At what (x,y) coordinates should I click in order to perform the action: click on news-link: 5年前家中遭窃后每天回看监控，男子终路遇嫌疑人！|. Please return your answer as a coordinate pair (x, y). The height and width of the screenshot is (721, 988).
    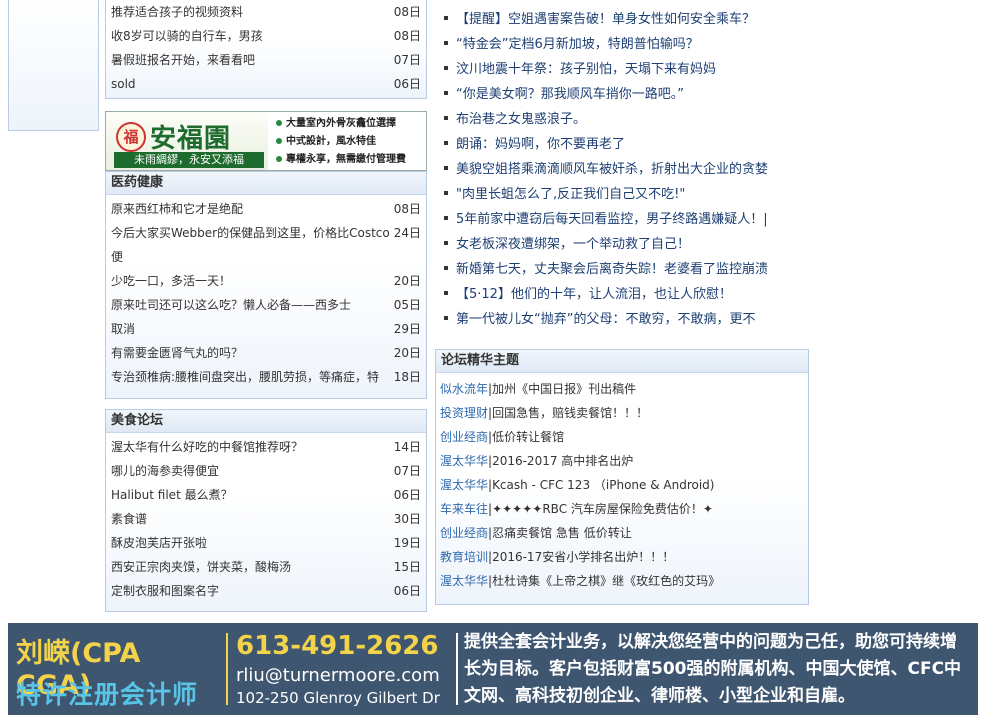
    Looking at the image, I should click on (612, 219).